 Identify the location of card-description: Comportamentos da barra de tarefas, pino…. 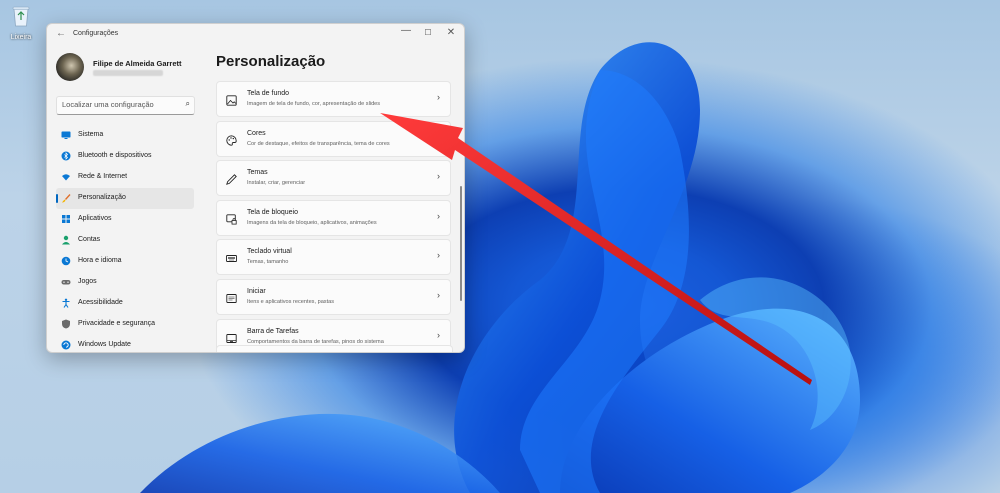
(315, 341).